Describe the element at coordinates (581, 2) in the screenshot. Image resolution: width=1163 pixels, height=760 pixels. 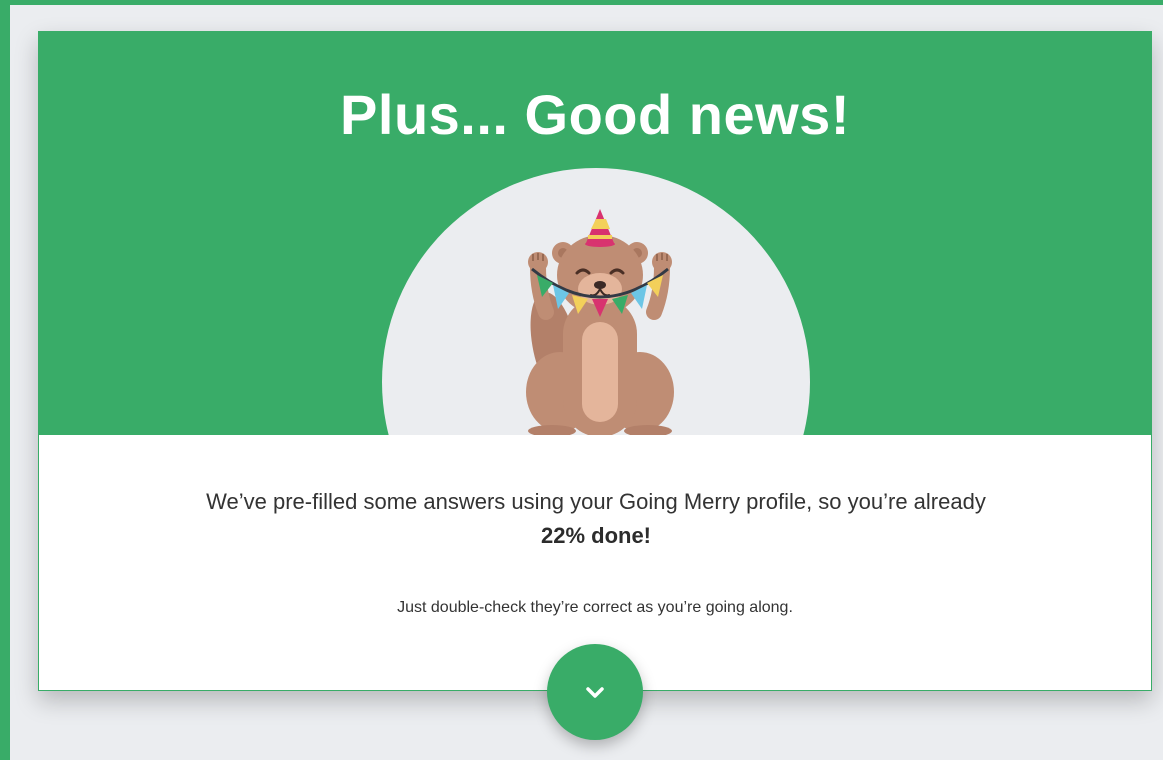
I see `page-top-border` at that location.